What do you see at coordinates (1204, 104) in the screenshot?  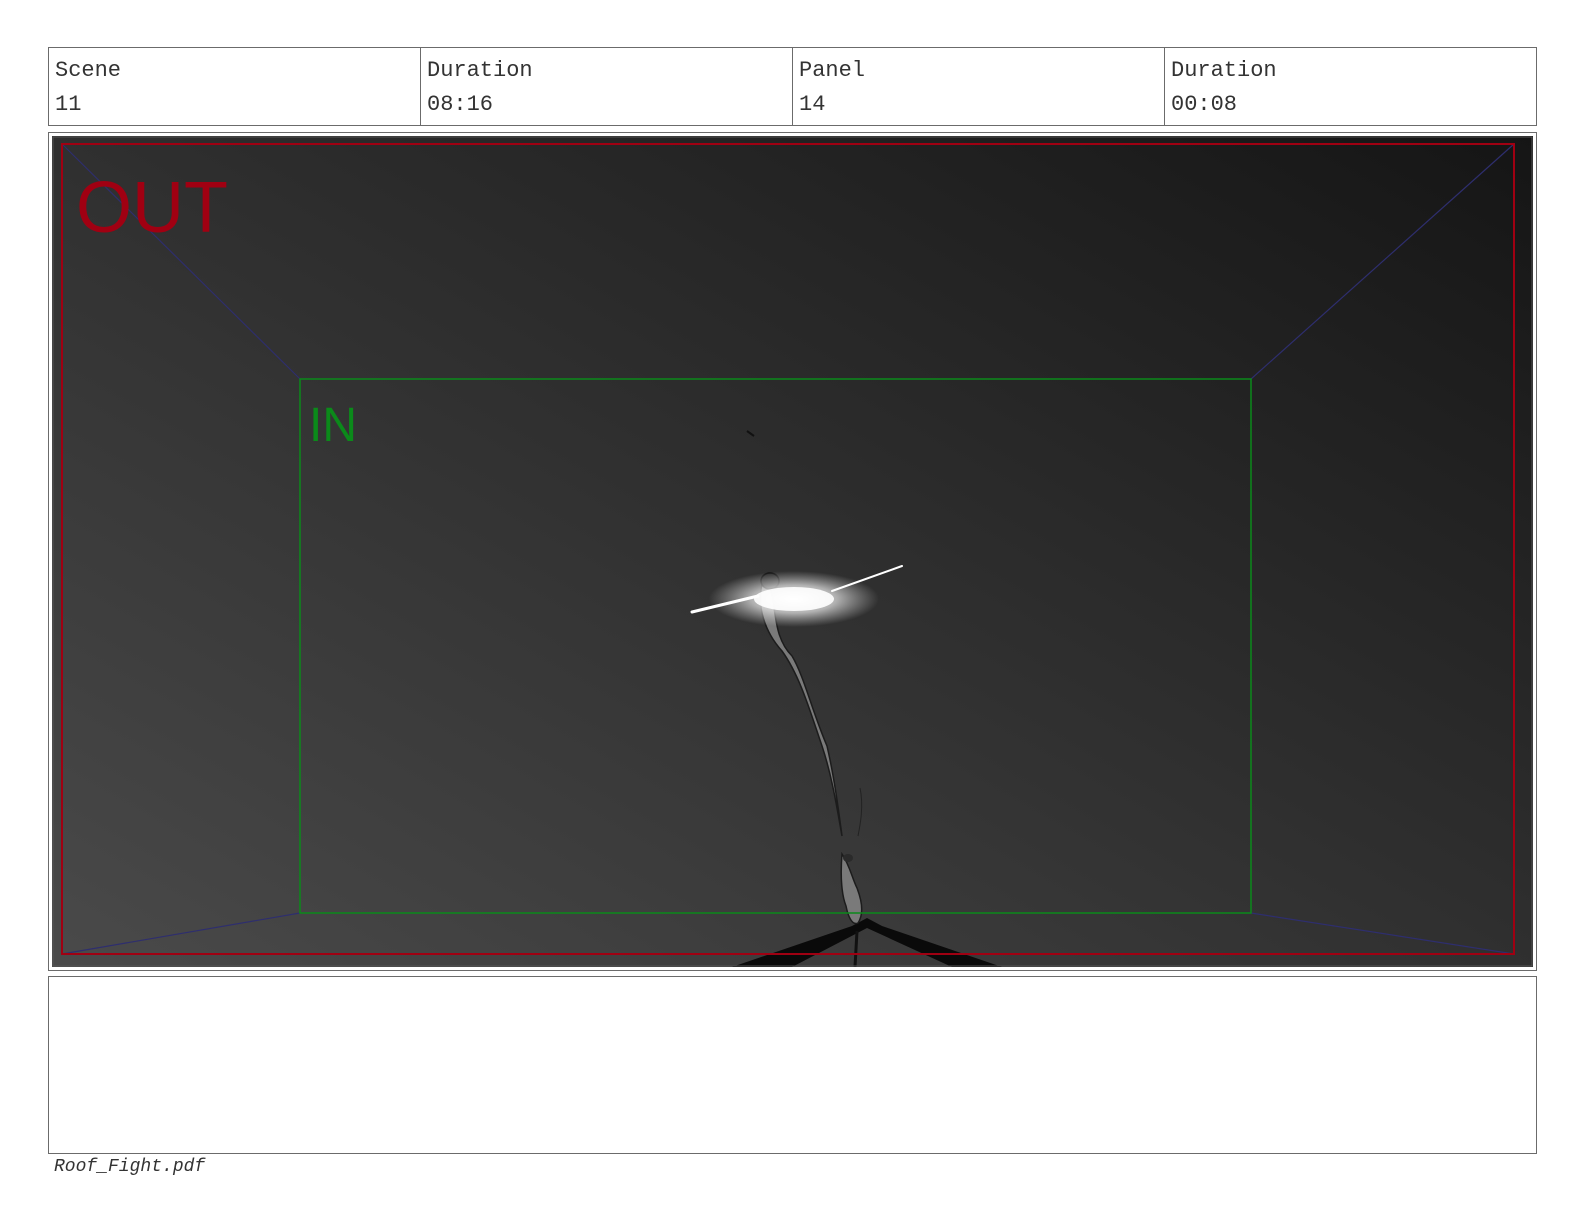 I see `panel-duration-value: 00:08` at bounding box center [1204, 104].